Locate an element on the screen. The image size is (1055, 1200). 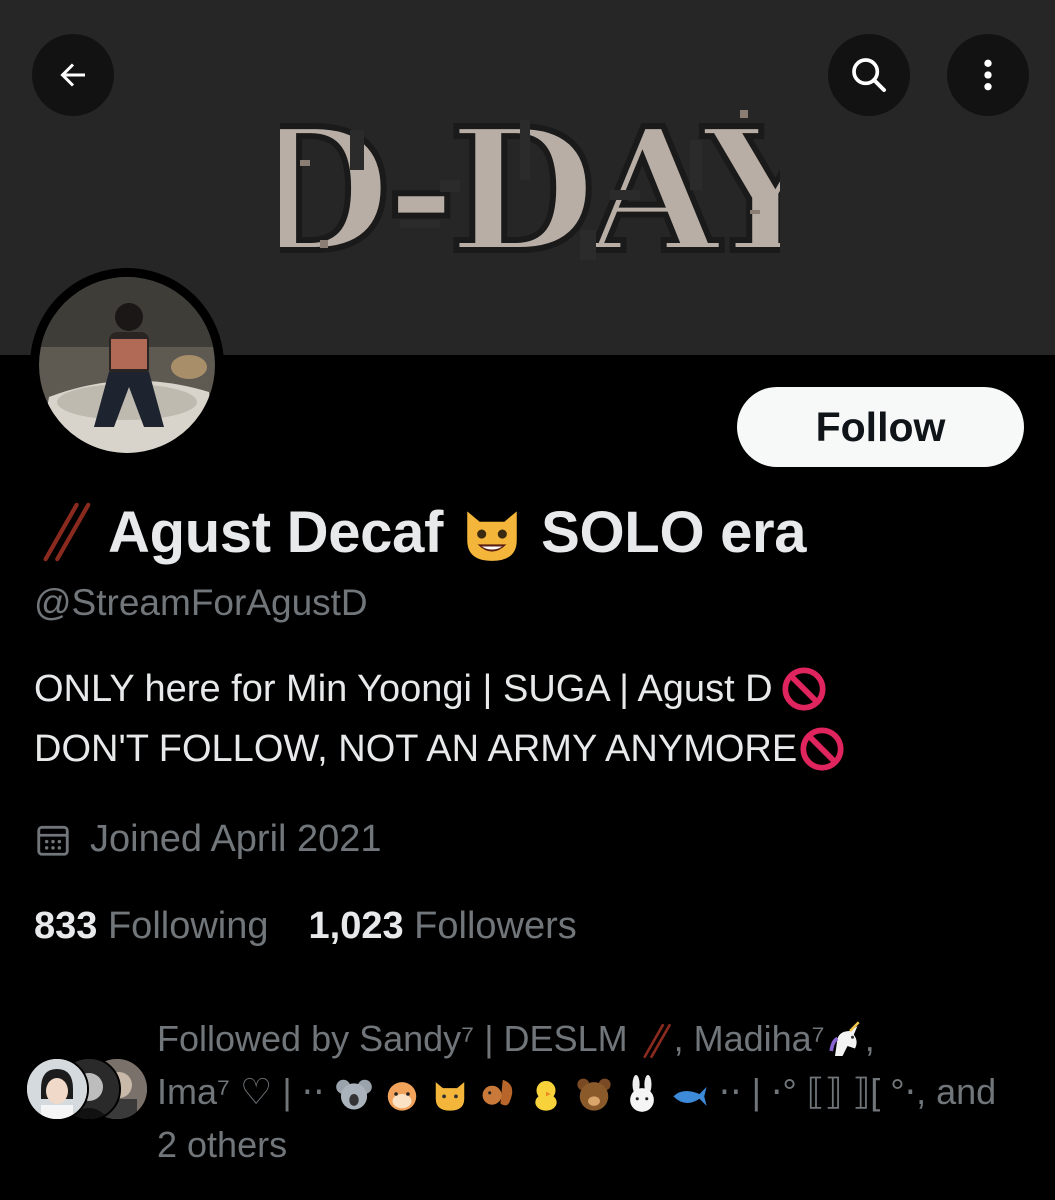
followed-by-avatars is located at coordinates (87, 1089).